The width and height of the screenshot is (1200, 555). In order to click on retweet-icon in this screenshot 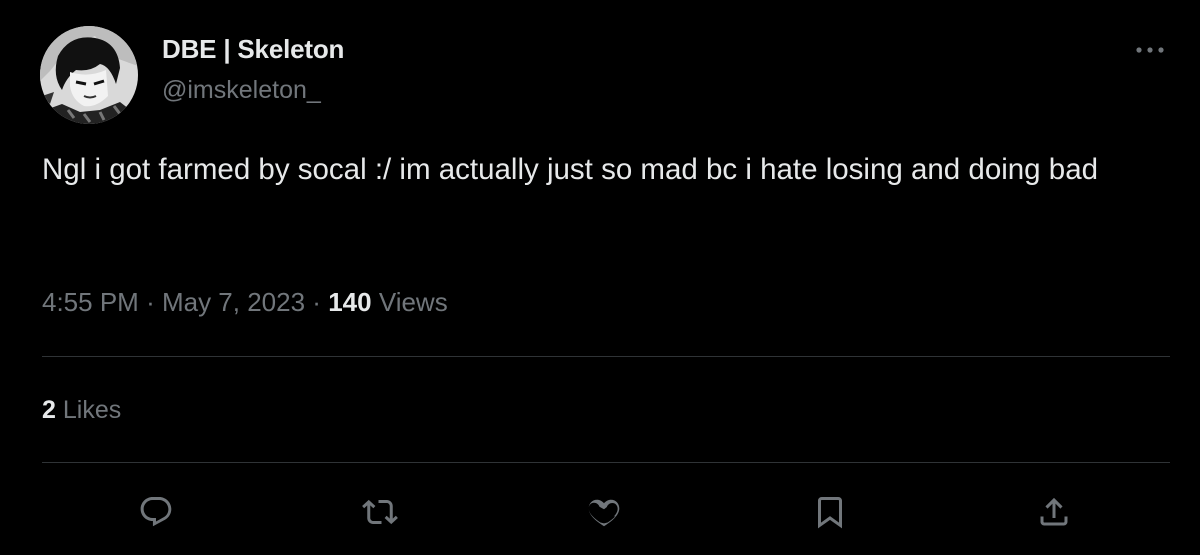, I will do `click(380, 512)`.